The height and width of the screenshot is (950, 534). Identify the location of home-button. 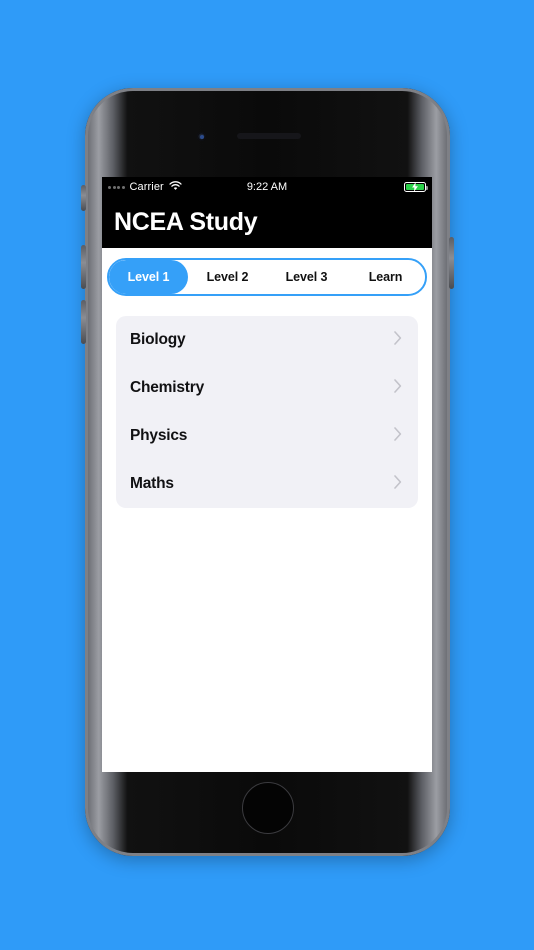
(267, 808).